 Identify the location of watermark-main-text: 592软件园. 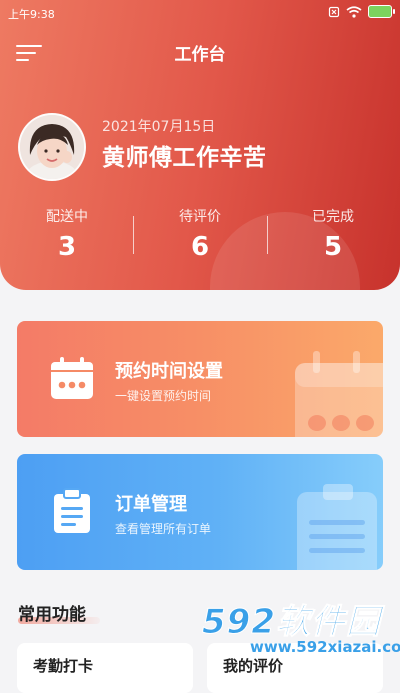
(291, 622).